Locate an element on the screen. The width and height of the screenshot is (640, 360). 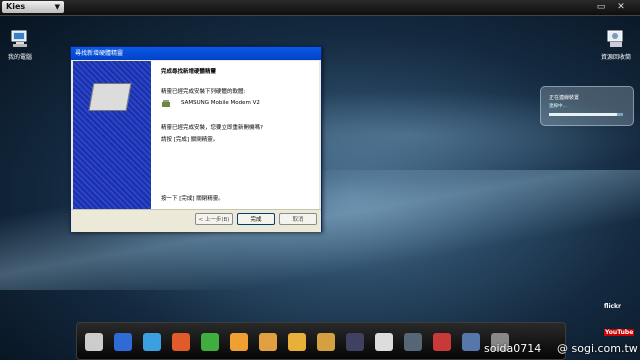
kies-menu-button: Kies ▼ is located at coordinates (33, 7).